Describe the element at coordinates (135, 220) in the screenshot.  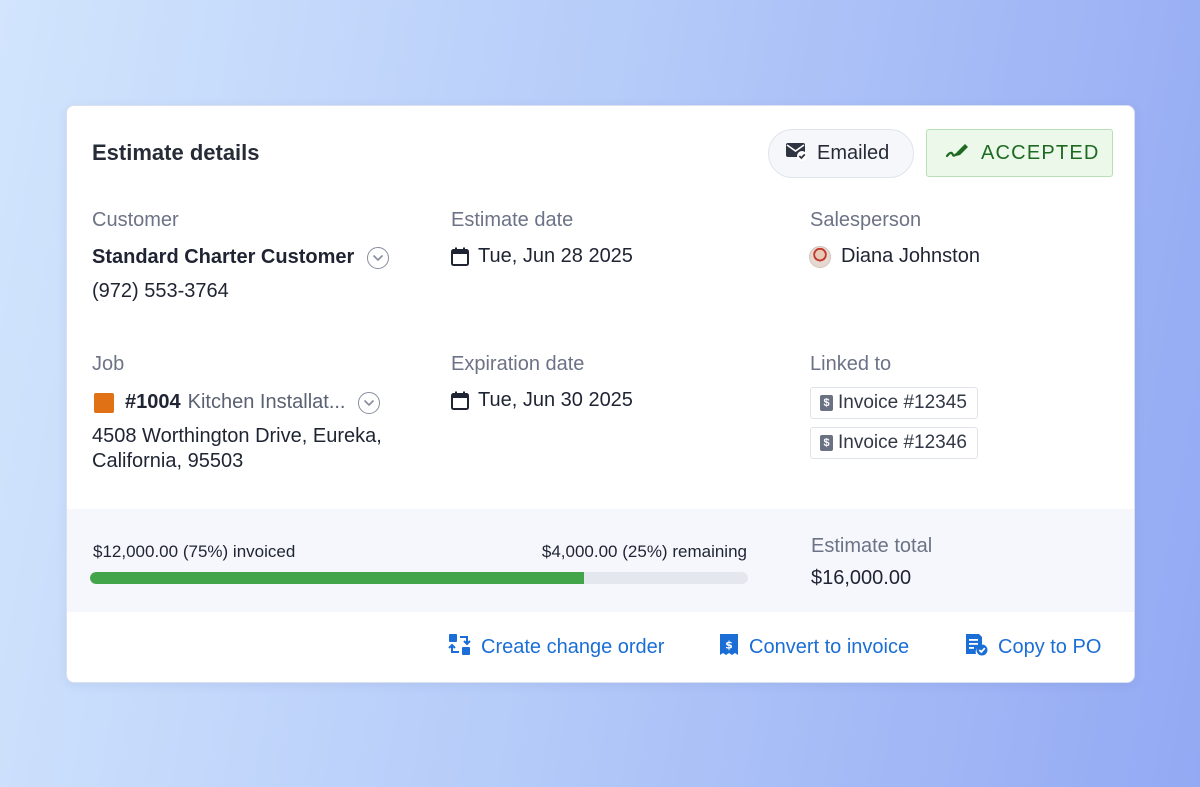
I see `customer-label: Customer` at that location.